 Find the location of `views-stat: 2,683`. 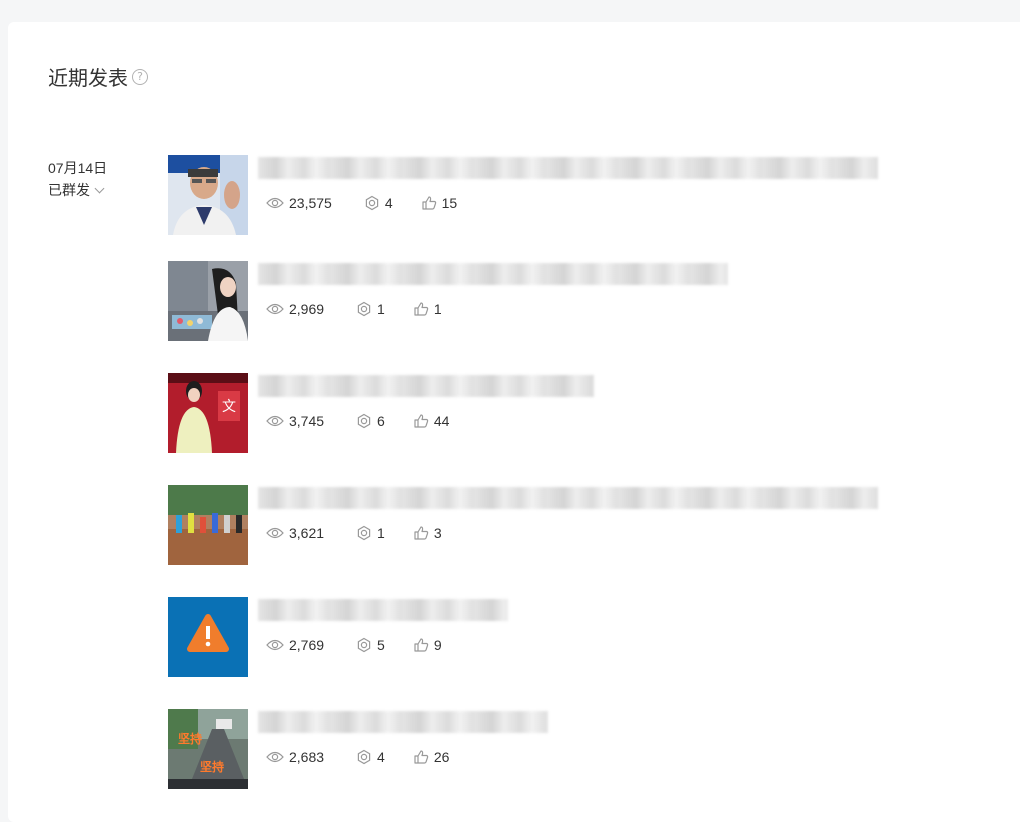

views-stat: 2,683 is located at coordinates (295, 757).